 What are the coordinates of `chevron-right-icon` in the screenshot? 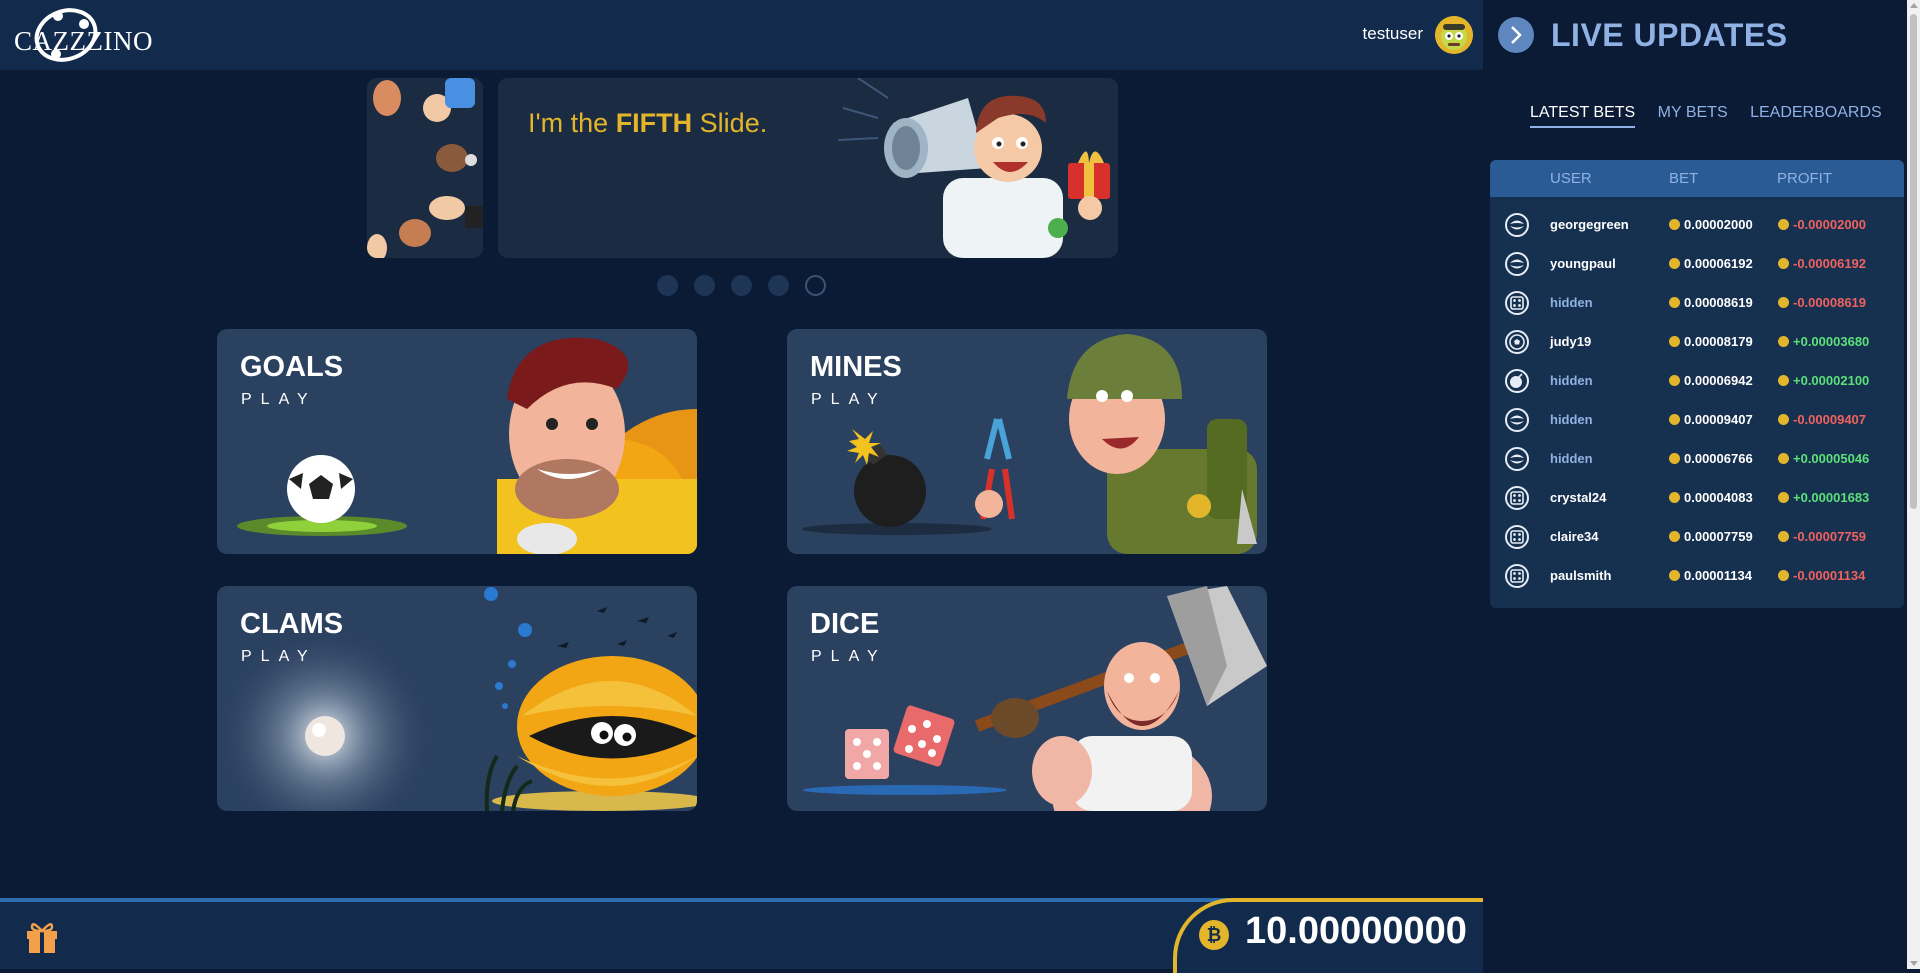 It's located at (1516, 35).